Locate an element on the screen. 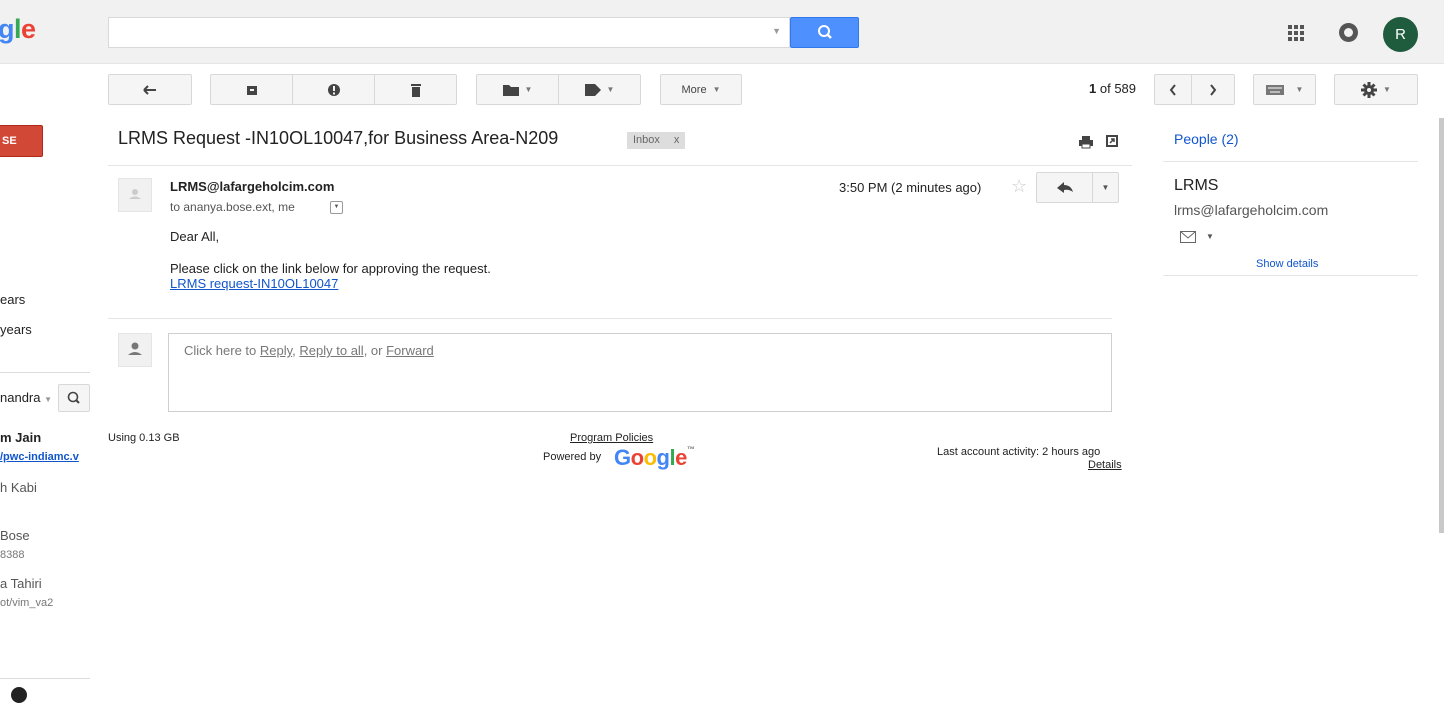 The height and width of the screenshot is (704, 1444). user-avatar is located at coordinates (135, 350).